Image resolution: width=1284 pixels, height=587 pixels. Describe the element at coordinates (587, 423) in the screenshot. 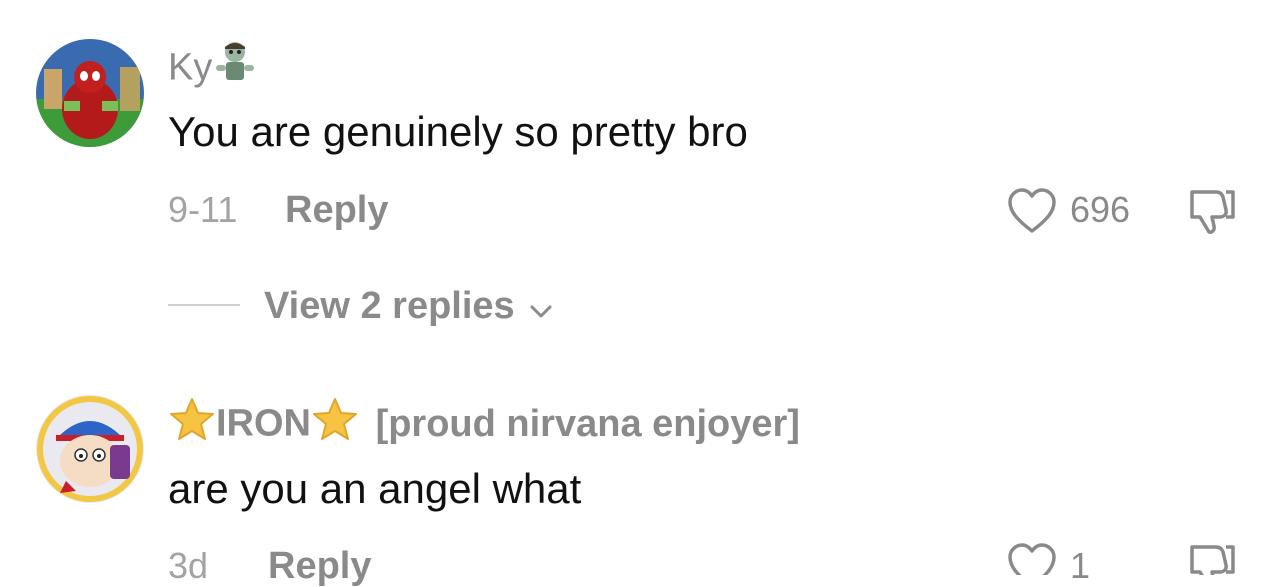

I see `user-tag: [proud nirvana enjoyer]` at that location.